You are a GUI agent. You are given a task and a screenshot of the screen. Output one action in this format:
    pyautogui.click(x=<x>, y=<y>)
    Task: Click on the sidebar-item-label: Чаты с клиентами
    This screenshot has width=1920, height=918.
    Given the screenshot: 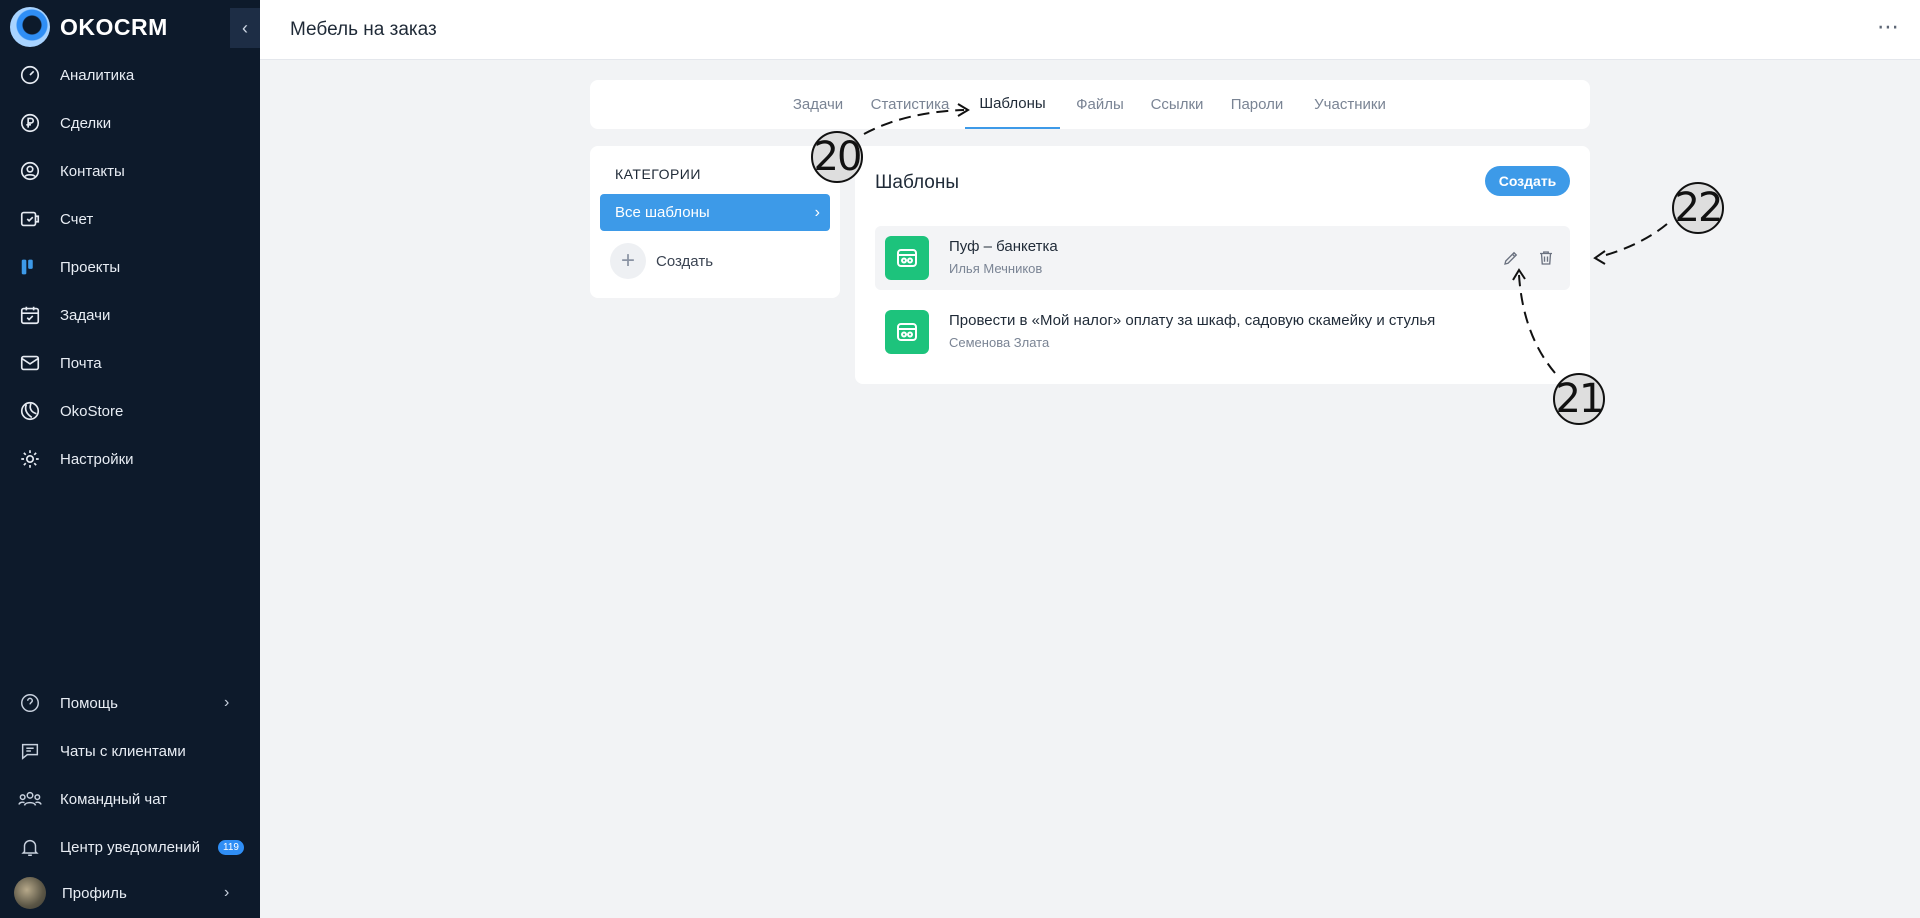 What is the action you would take?
    pyautogui.click(x=123, y=751)
    